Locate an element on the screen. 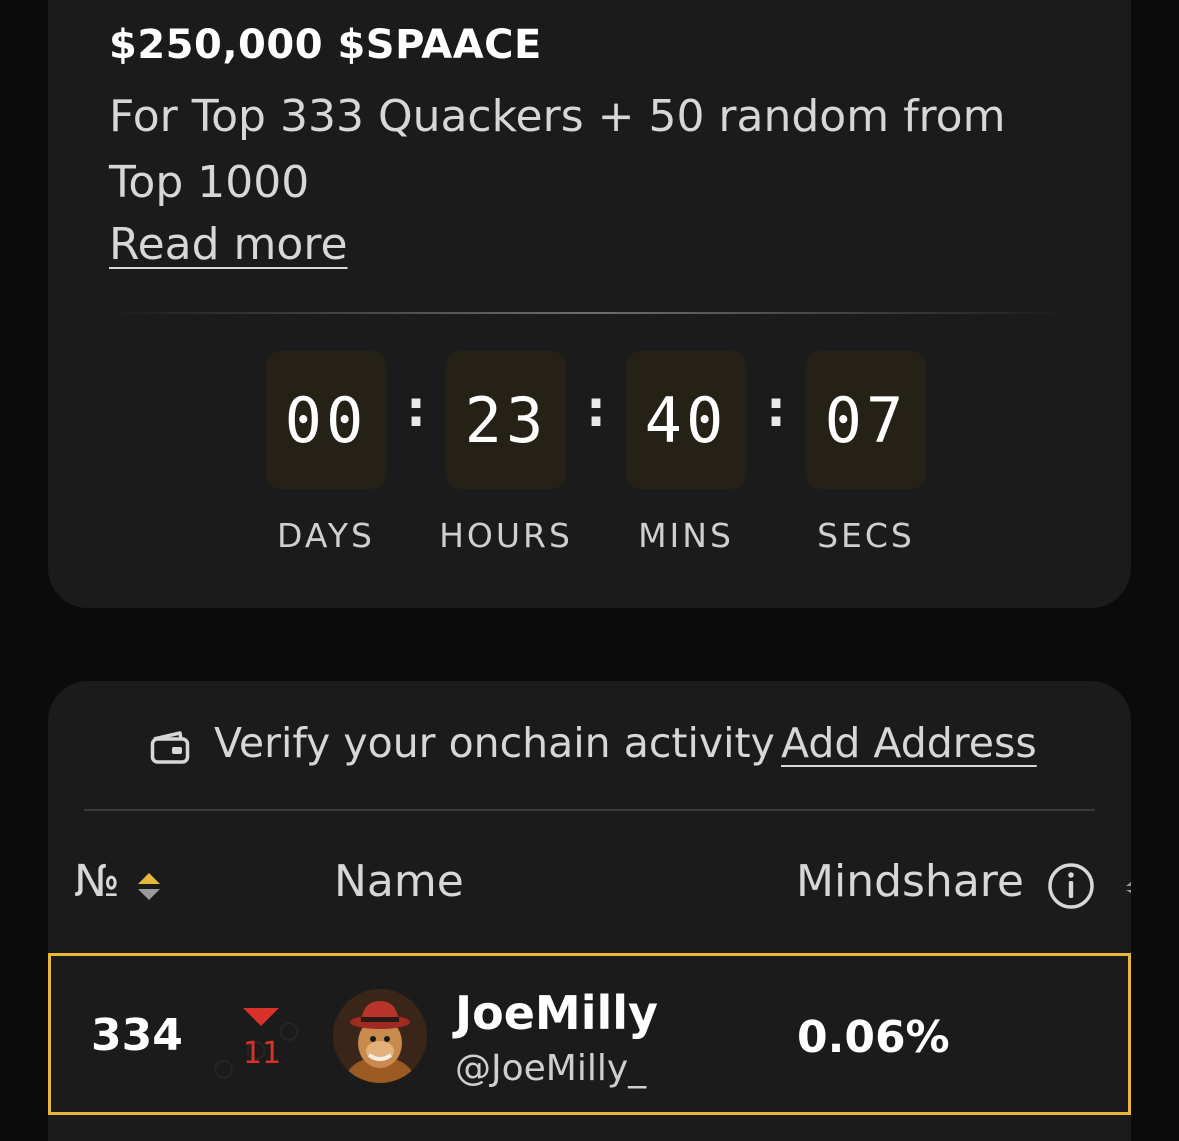 The image size is (1179, 1141). table-row: ◦◦◦ 334 11 JoeMilly @JoeMilly_ 0.06% is located at coordinates (589, 1034).